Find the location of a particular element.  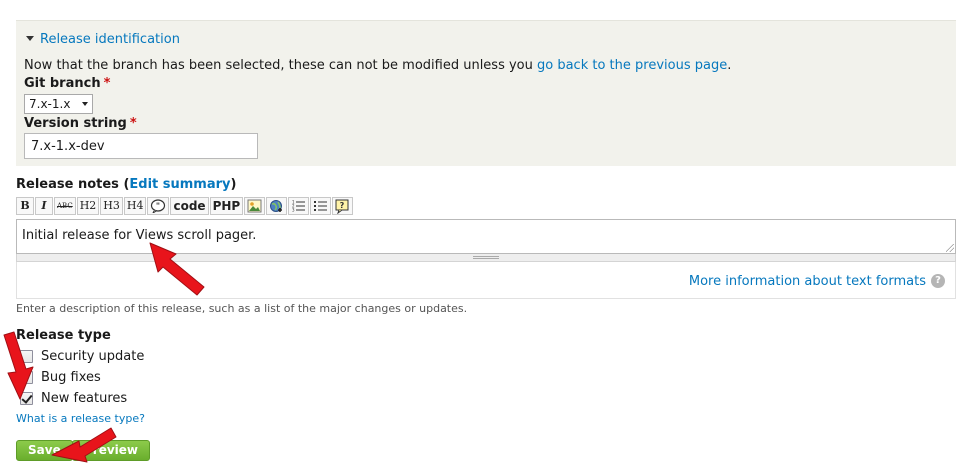

notice-end: . is located at coordinates (729, 65).